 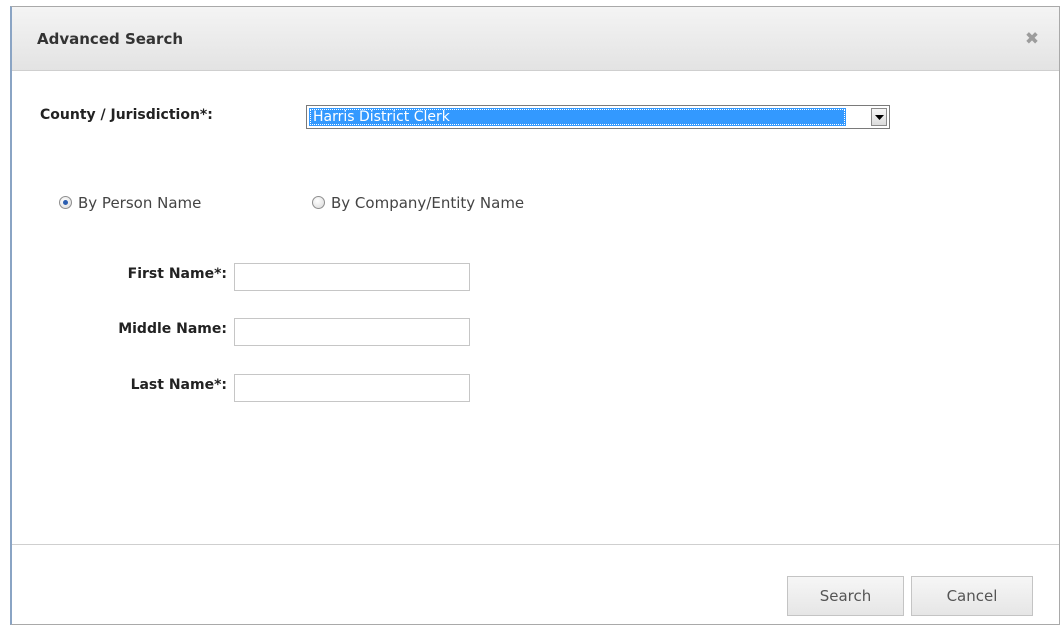 I want to click on county-select: Harris District Clerk, so click(x=598, y=117).